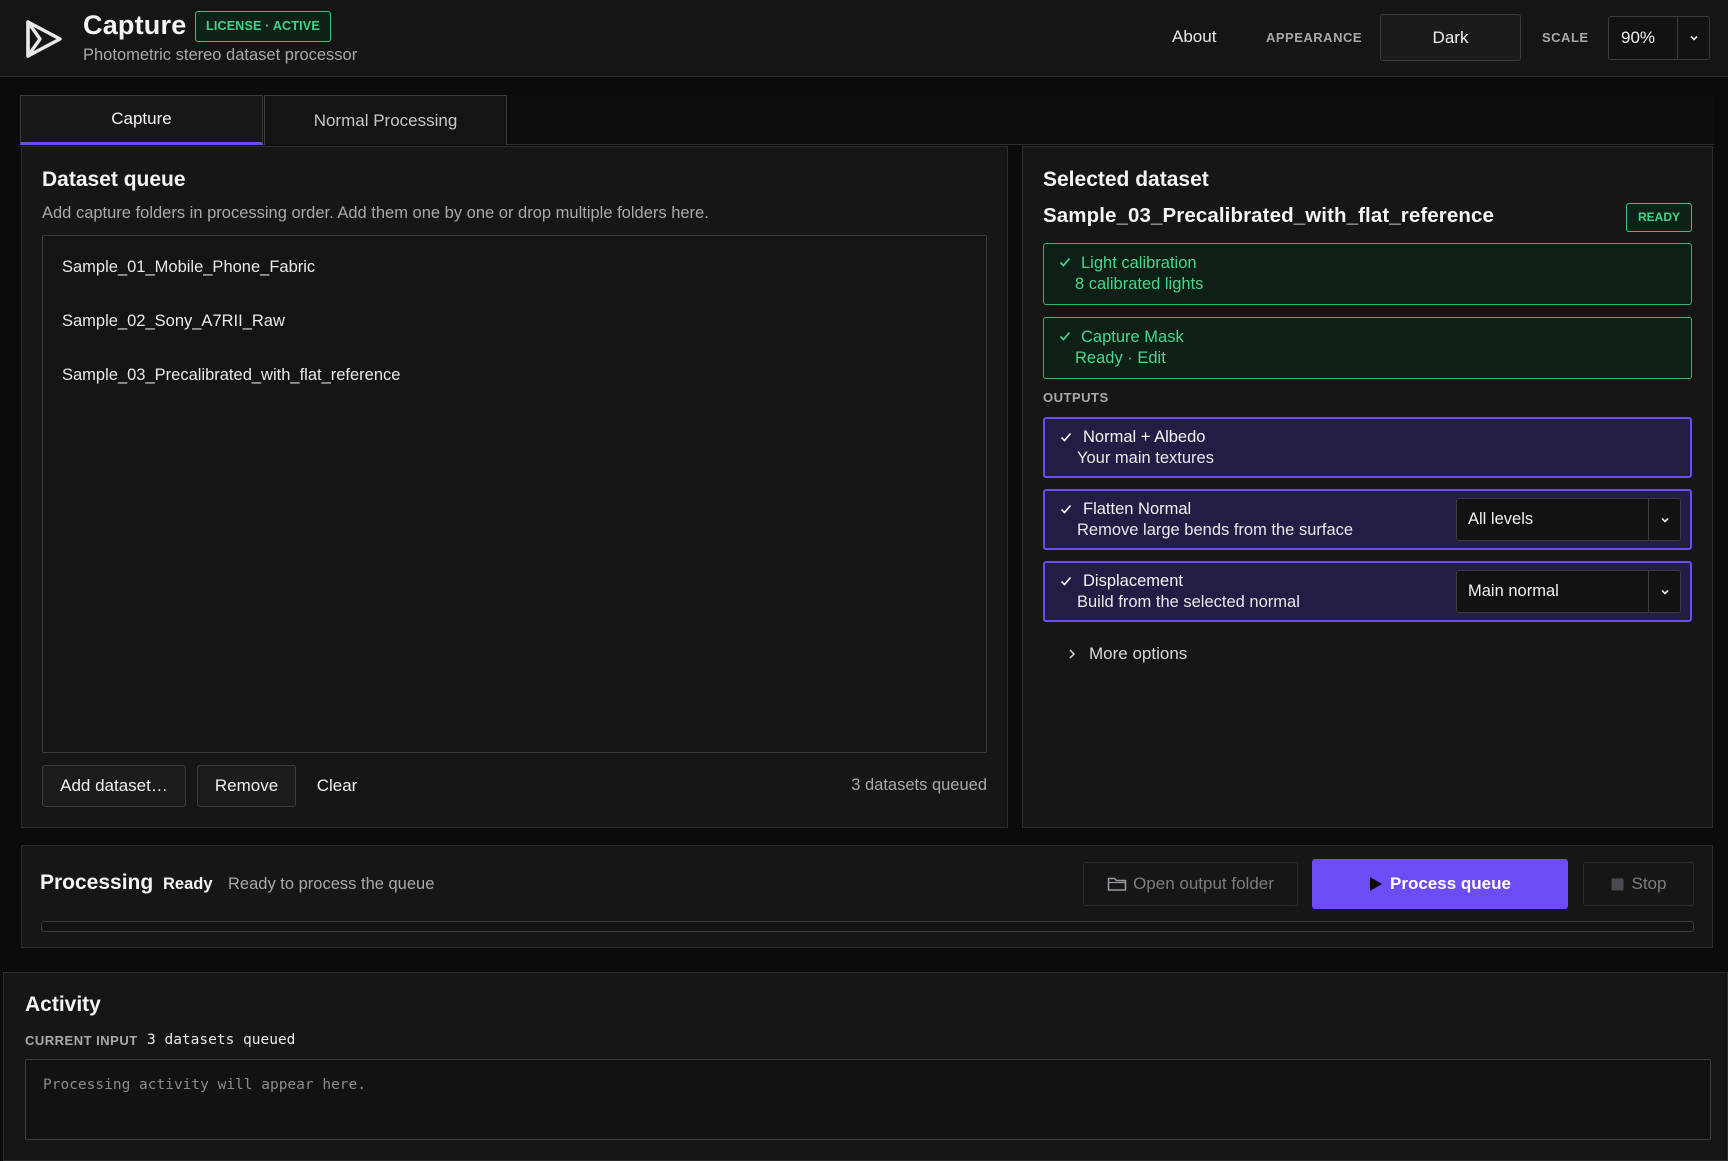  What do you see at coordinates (135, 25) in the screenshot?
I see `app-title: Capture` at bounding box center [135, 25].